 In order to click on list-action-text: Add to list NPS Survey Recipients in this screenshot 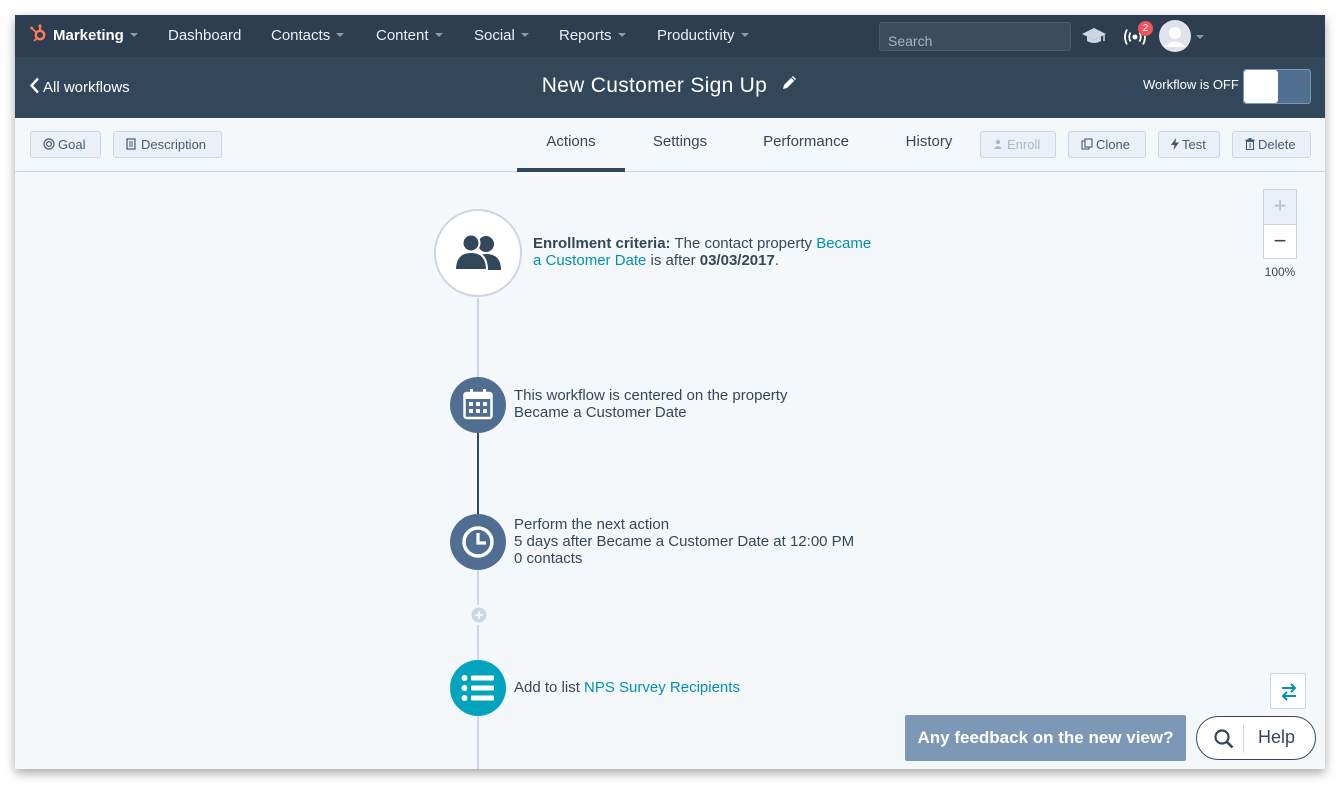, I will do `click(627, 687)`.